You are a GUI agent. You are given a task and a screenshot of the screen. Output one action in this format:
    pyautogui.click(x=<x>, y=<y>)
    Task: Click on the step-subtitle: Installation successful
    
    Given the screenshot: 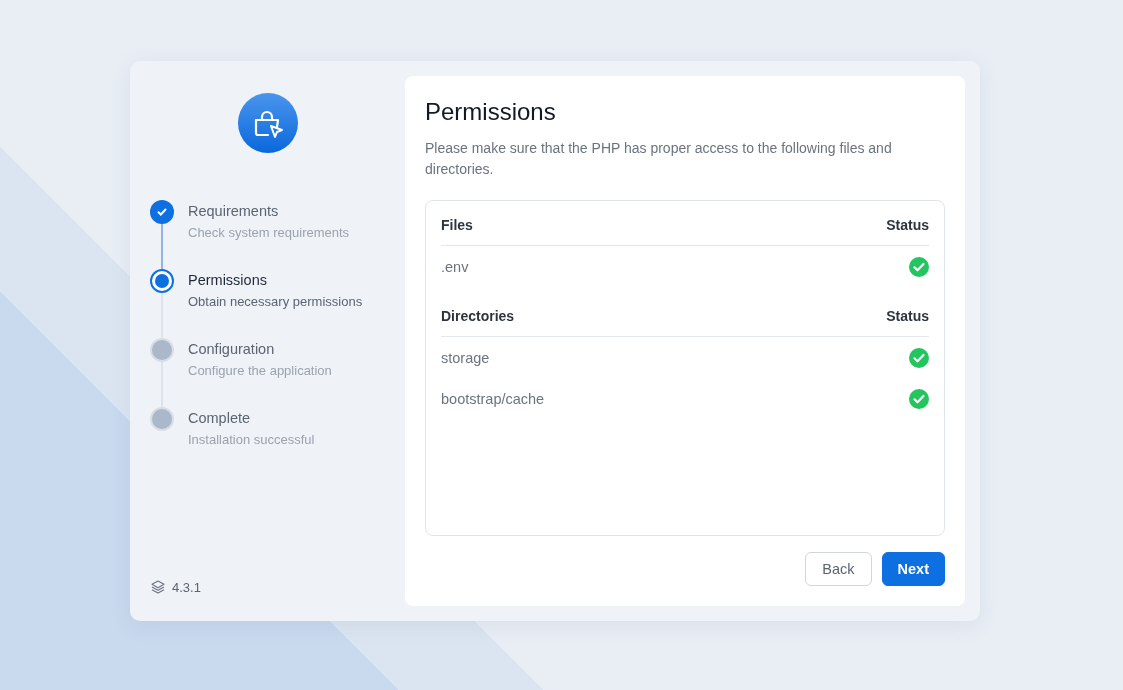 What is the action you would take?
    pyautogui.click(x=251, y=439)
    